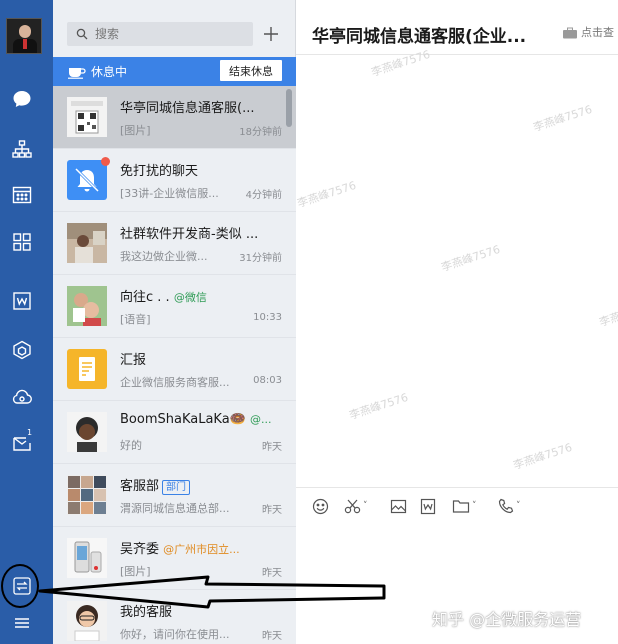 This screenshot has height=644, width=618. What do you see at coordinates (87, 369) in the screenshot?
I see `report-icon` at bounding box center [87, 369].